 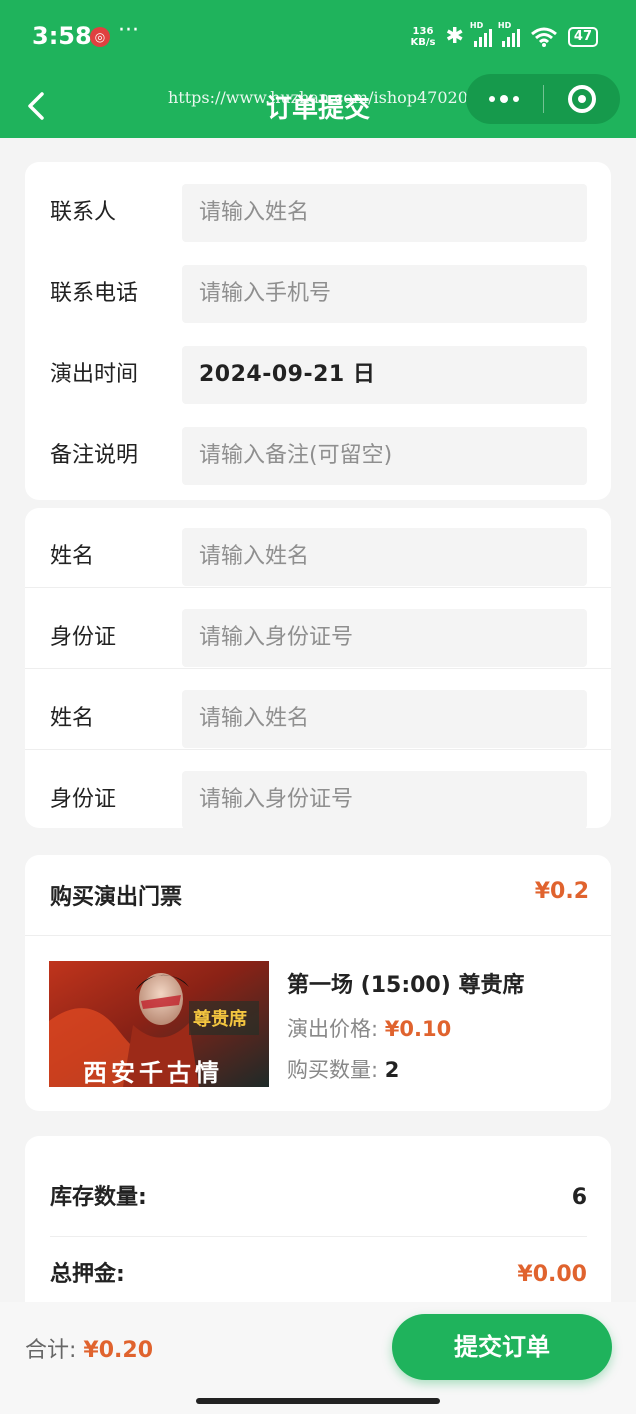 I want to click on net-speed-unit: KB/s, so click(x=423, y=42).